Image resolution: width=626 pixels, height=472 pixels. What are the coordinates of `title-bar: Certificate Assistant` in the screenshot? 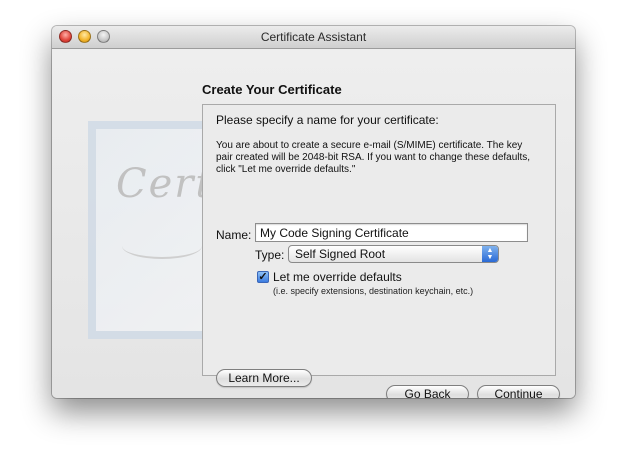 It's located at (313, 37).